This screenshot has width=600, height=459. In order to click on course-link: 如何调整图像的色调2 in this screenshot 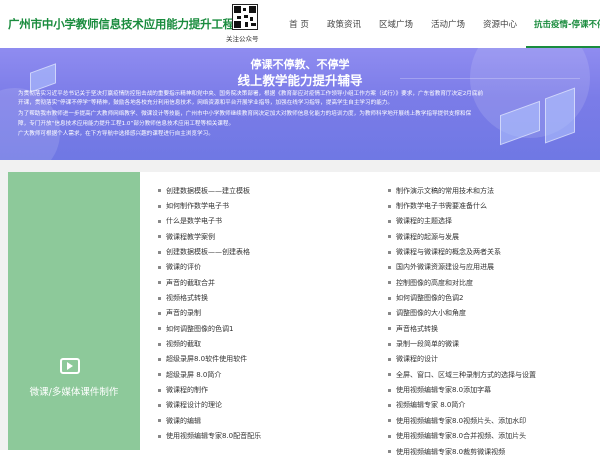, I will do `click(462, 297)`.